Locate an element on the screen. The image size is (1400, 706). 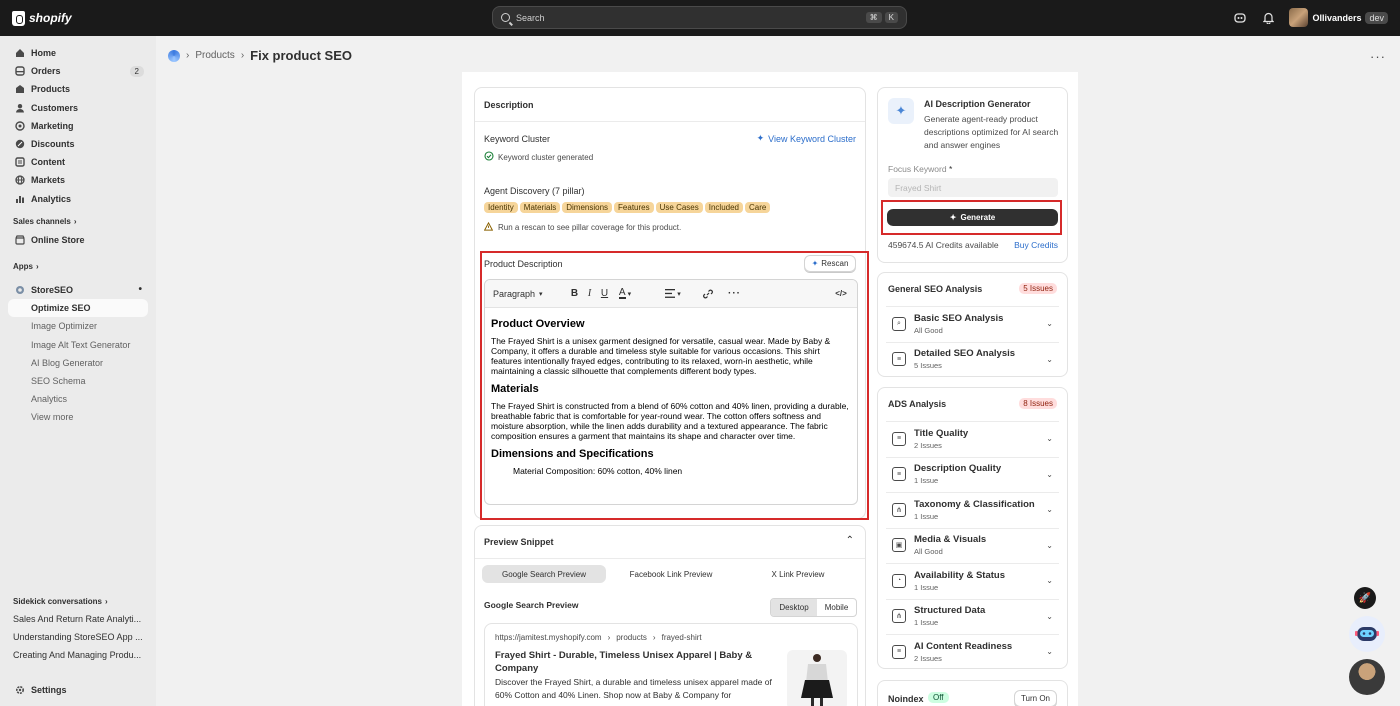
tab-google-search-preview: Google Search Preview is located at coordinates (544, 574).